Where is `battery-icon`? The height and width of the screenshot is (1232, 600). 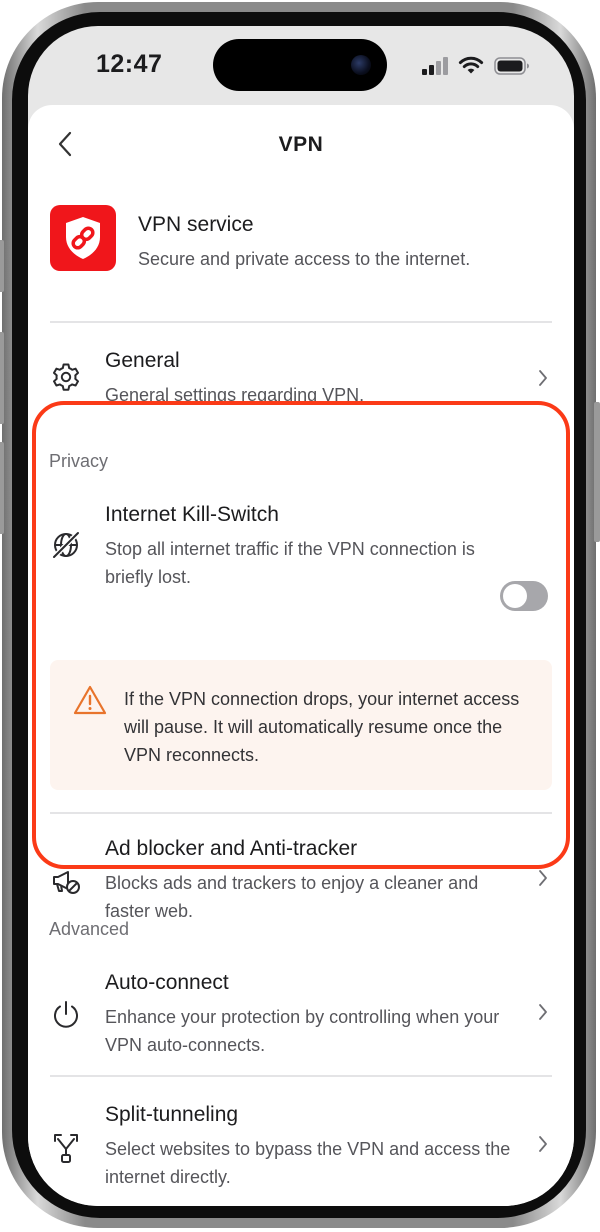
battery-icon is located at coordinates (511, 65).